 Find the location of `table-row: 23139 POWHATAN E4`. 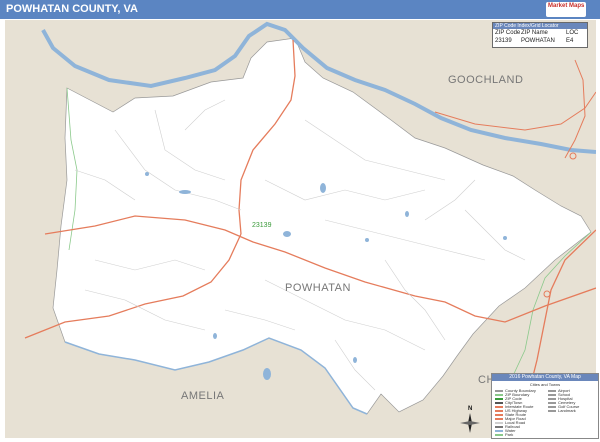

table-row: 23139 POWHATAN E4 is located at coordinates (540, 41).